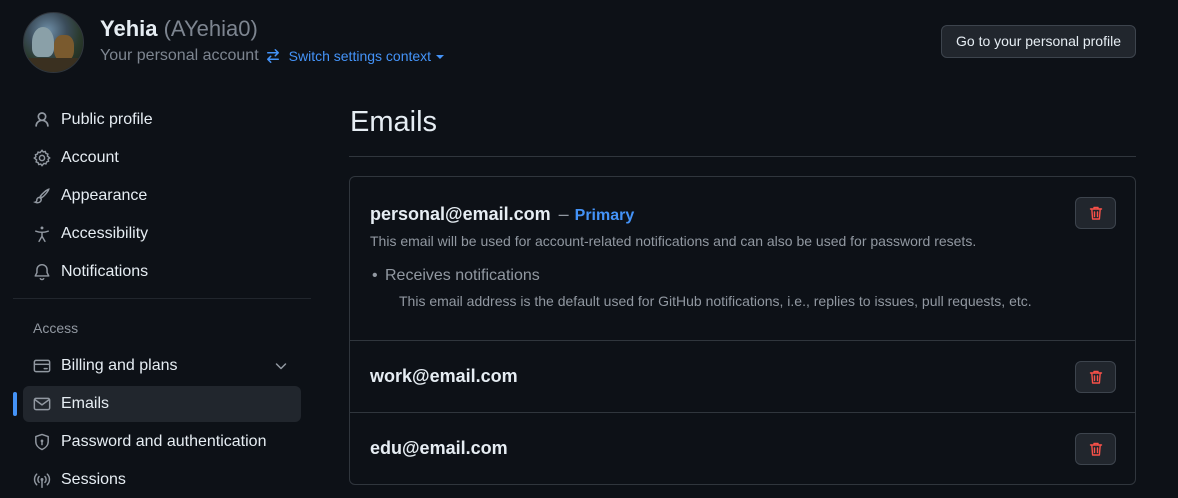  Describe the element at coordinates (210, 28) in the screenshot. I see `user-handle: (AYehia0)` at that location.